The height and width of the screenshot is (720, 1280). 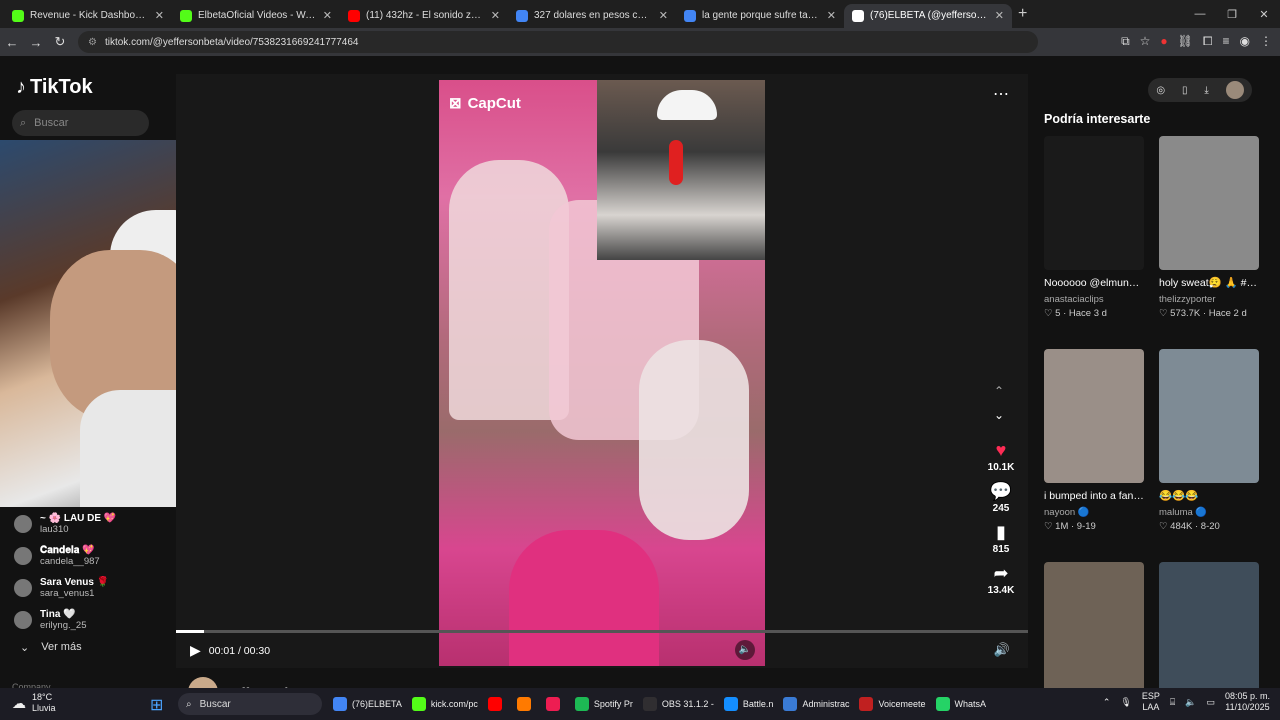 I want to click on taskbar-app: kick.com/pc, so click(x=445, y=704).